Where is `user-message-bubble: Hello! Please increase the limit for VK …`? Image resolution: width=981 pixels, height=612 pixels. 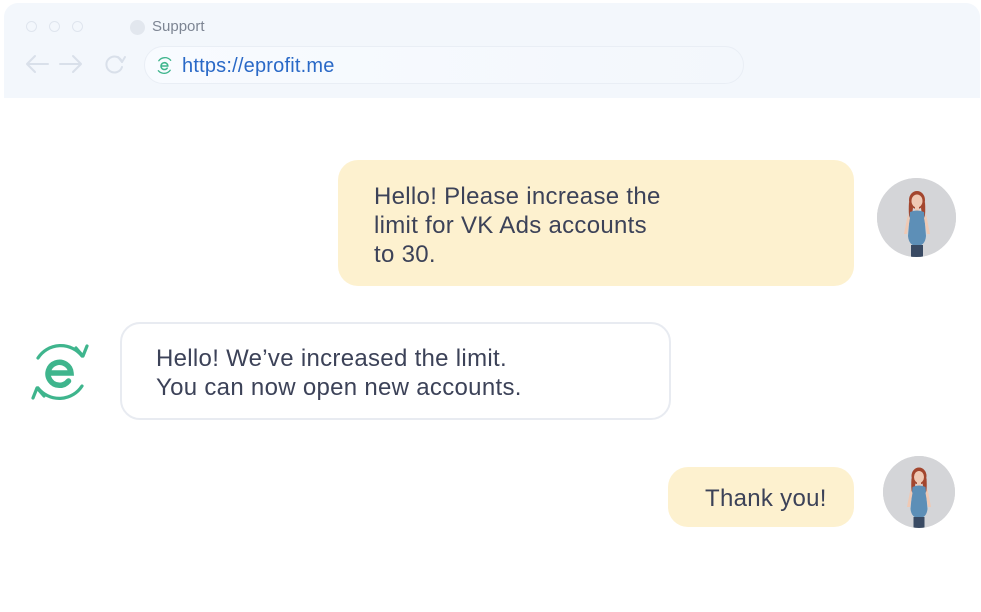 user-message-bubble: Hello! Please increase the limit for VK … is located at coordinates (596, 223).